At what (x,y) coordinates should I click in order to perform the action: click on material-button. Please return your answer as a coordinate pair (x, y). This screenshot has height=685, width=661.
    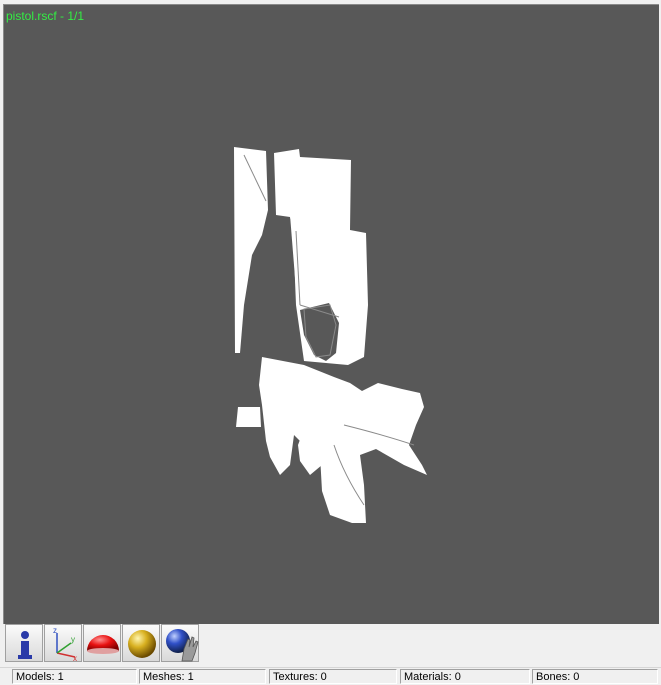
    Looking at the image, I should click on (102, 643).